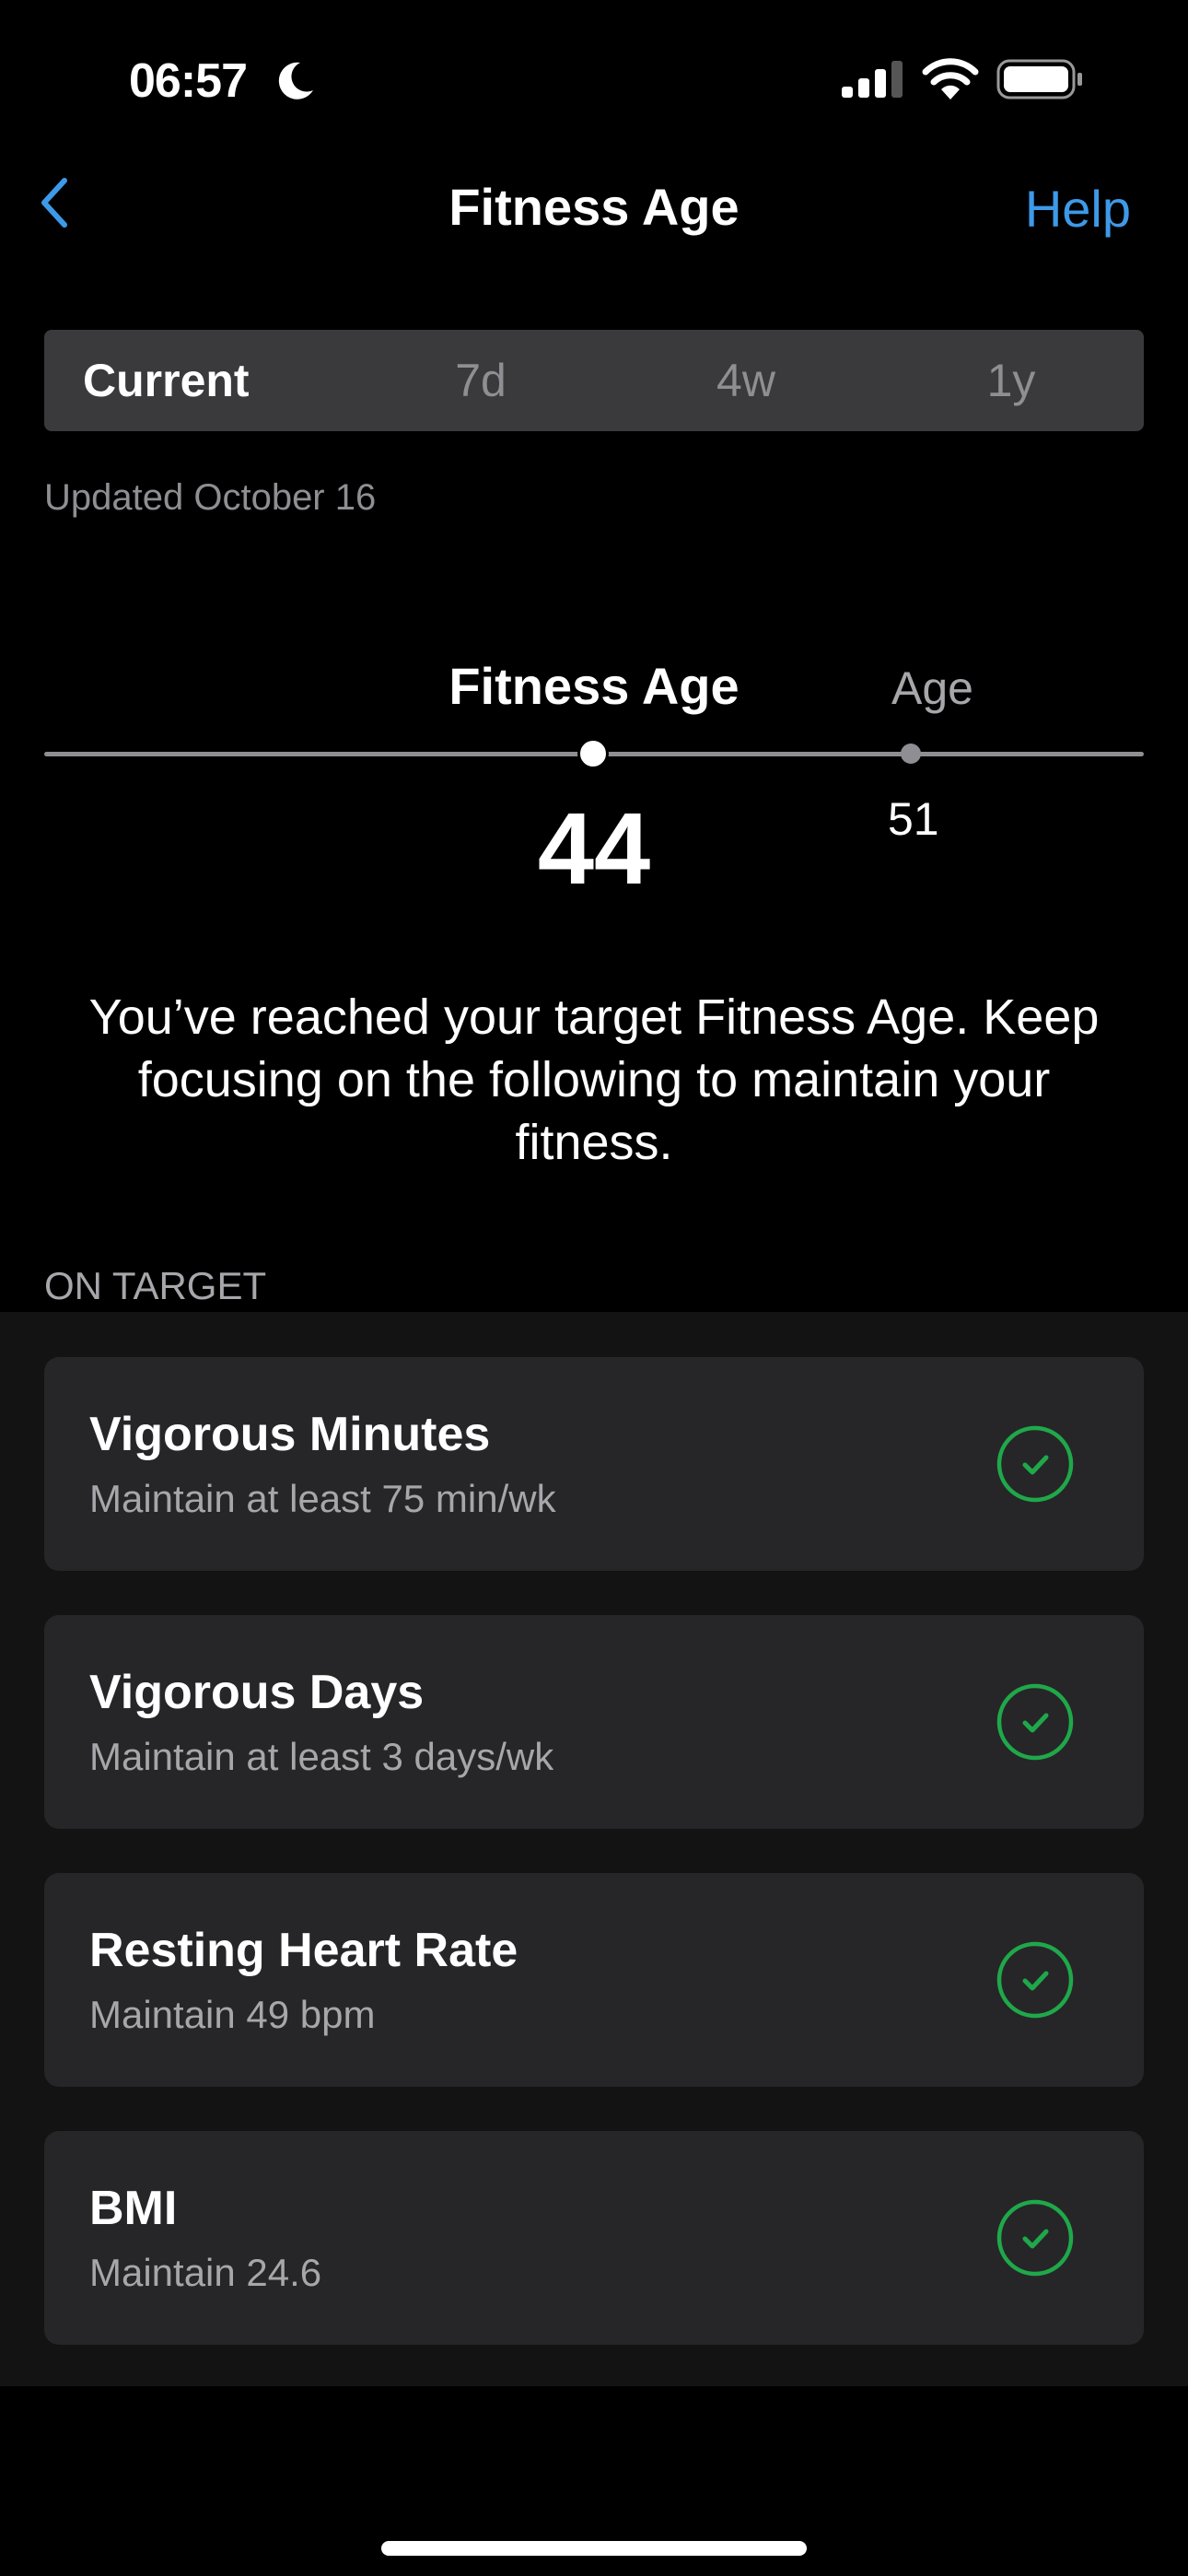 This screenshot has height=2576, width=1188. Describe the element at coordinates (594, 849) in the screenshot. I see `fitness-age-value: 44` at that location.